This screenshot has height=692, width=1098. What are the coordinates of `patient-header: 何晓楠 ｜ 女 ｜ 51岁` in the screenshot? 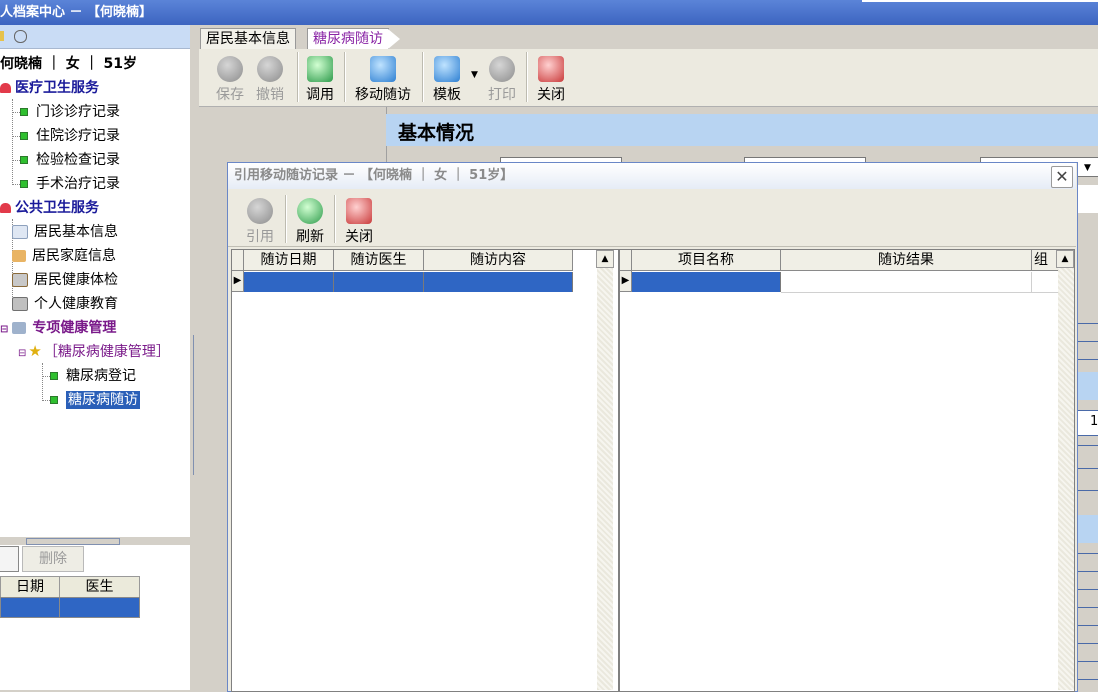 It's located at (68, 64).